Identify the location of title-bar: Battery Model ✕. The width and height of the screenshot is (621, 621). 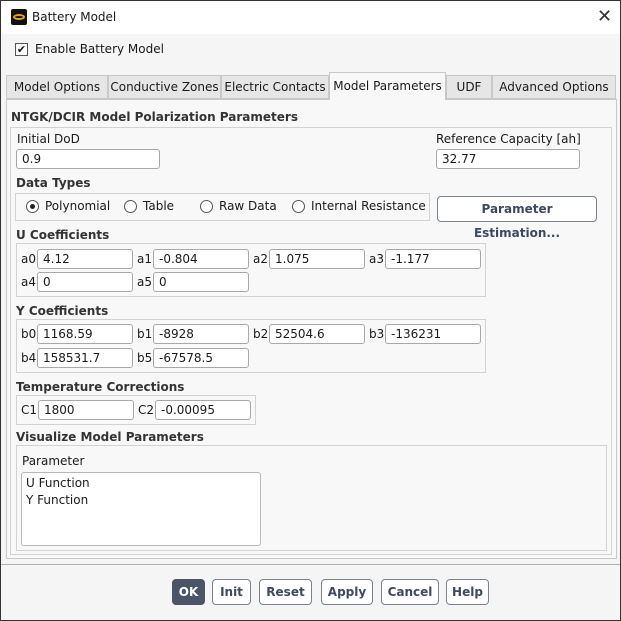
(310, 17).